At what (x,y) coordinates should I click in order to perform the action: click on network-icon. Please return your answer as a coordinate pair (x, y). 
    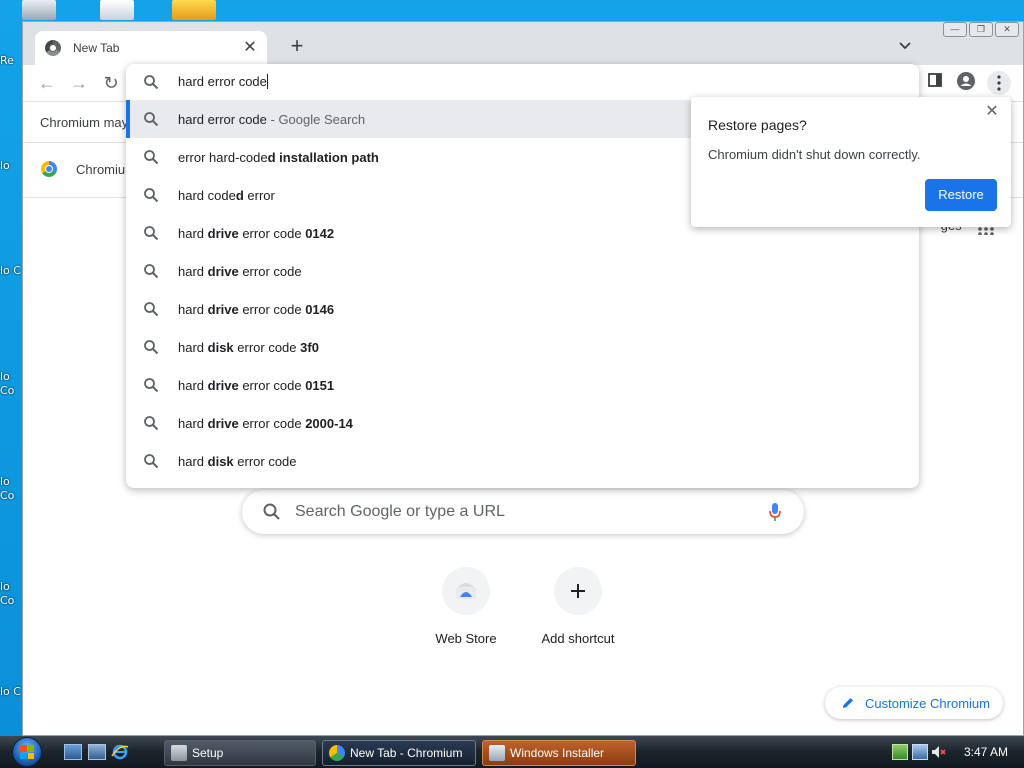
    Looking at the image, I should click on (920, 752).